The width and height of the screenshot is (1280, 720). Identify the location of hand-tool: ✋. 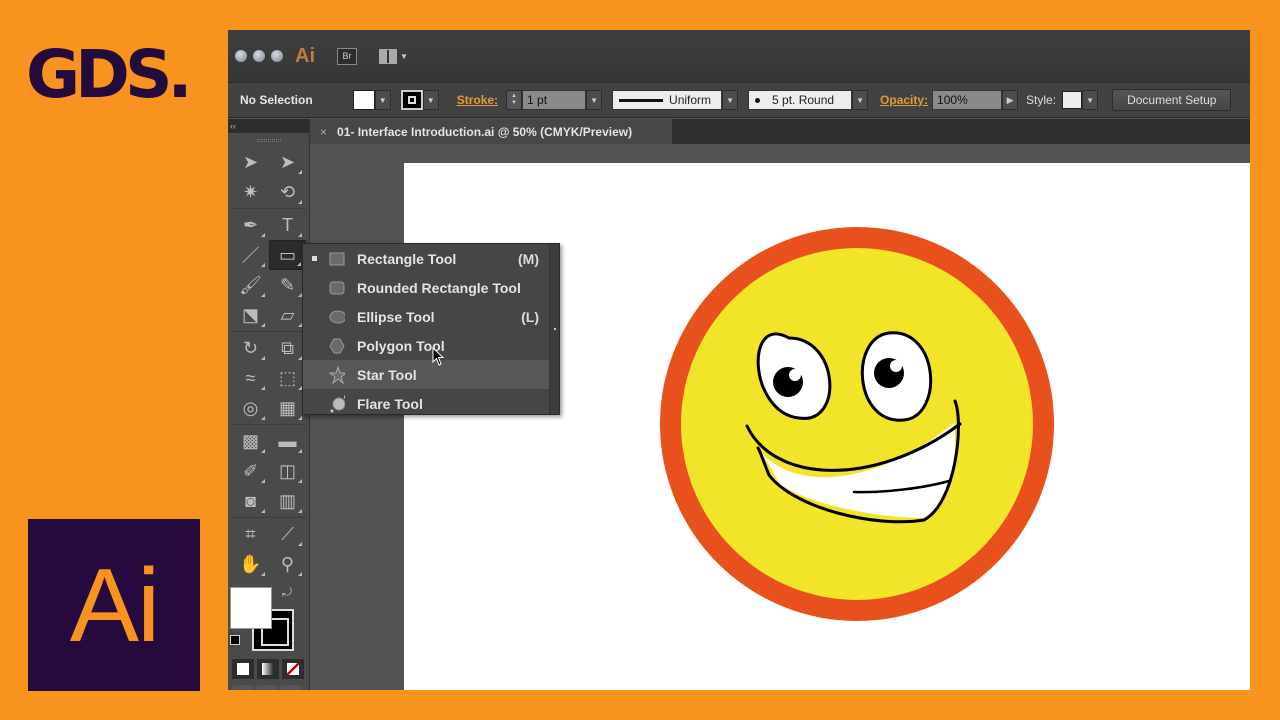
(250, 564).